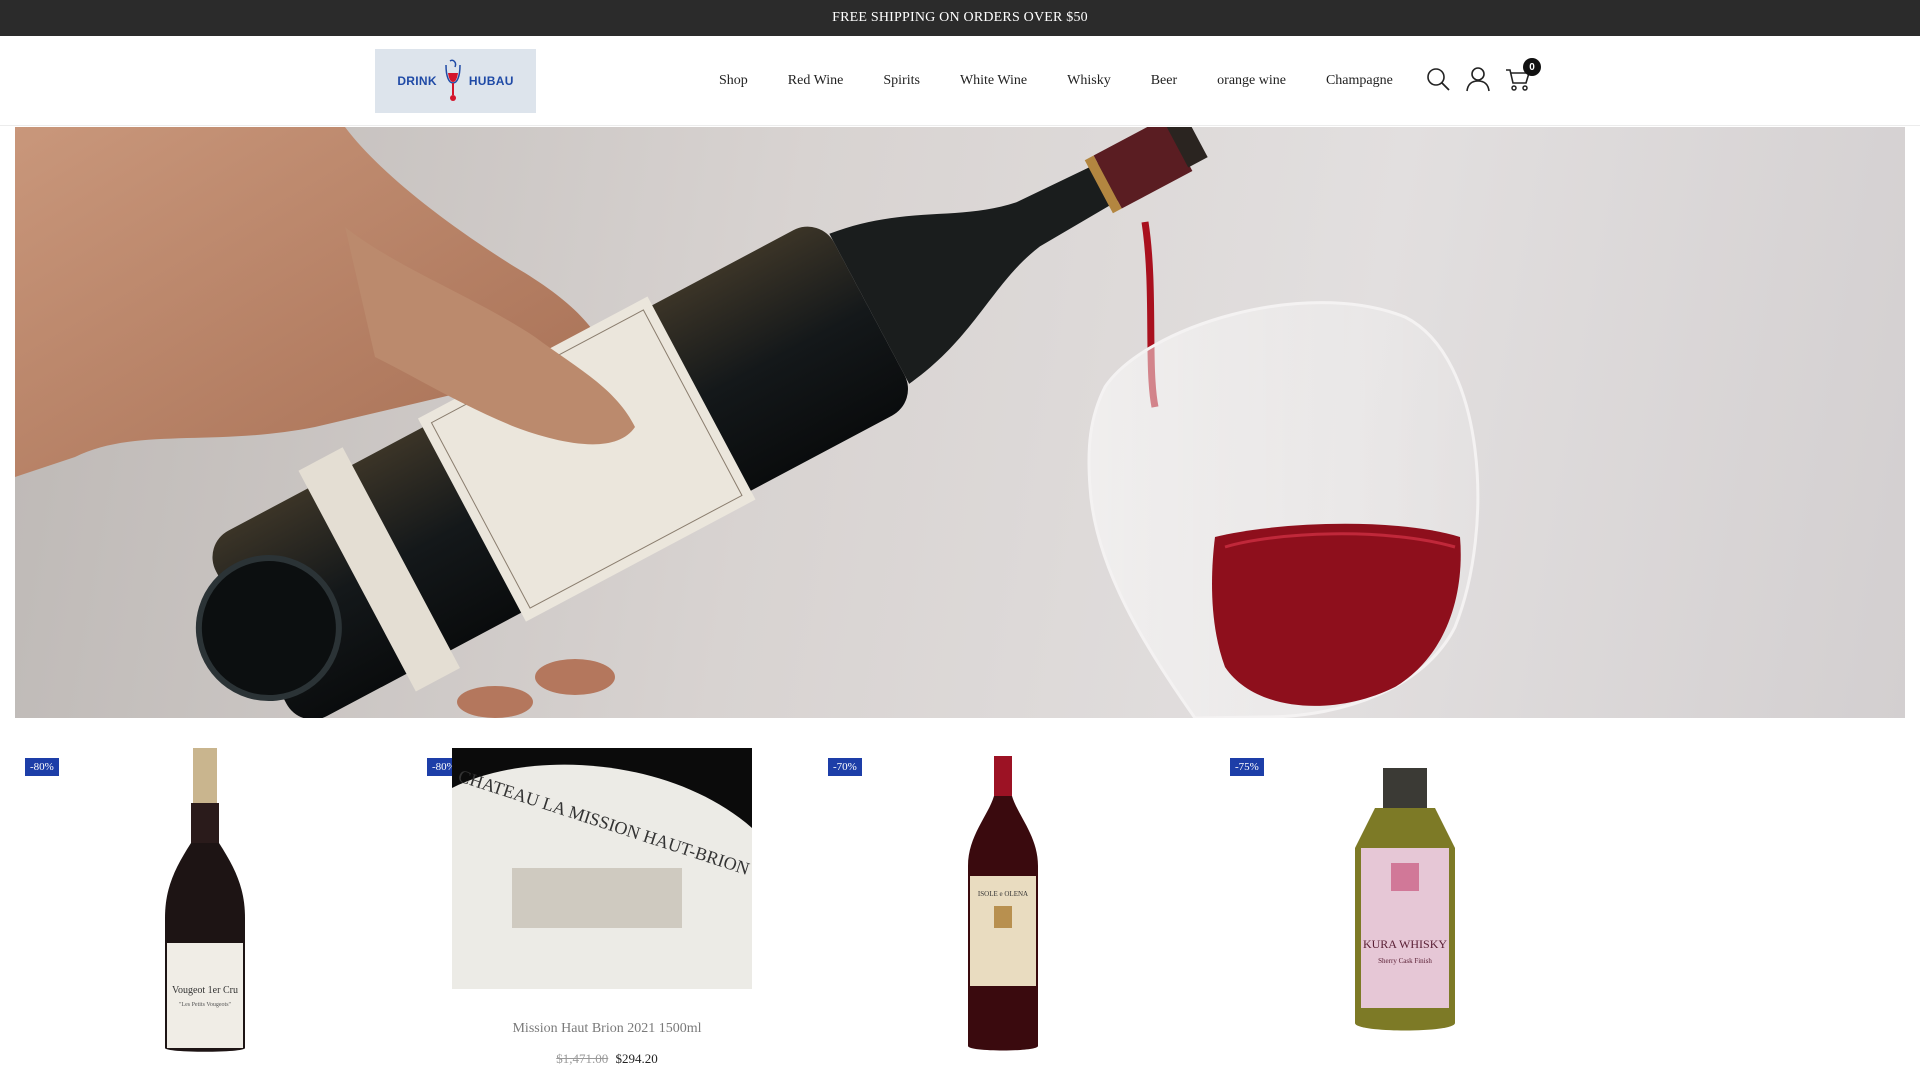 This screenshot has width=1920, height=1080. I want to click on wine-glass-logo-icon, so click(453, 80).